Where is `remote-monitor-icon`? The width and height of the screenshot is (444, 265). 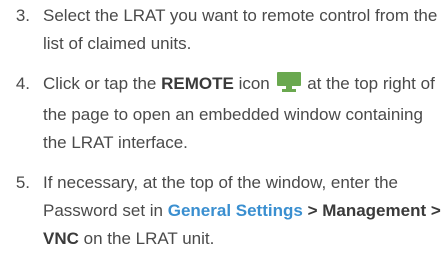
remote-monitor-icon is located at coordinates (288, 86).